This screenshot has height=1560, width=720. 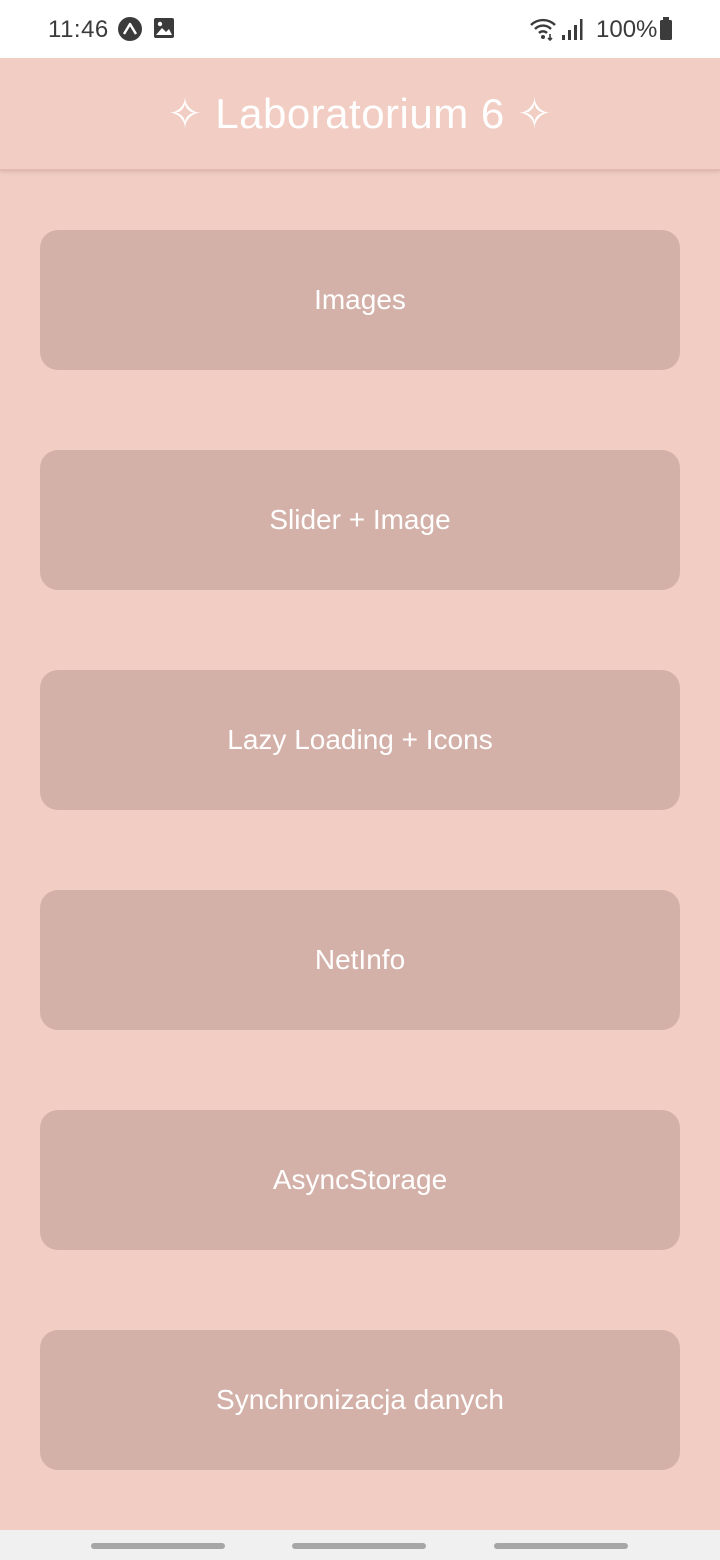 I want to click on nav-back-pill, so click(x=561, y=1546).